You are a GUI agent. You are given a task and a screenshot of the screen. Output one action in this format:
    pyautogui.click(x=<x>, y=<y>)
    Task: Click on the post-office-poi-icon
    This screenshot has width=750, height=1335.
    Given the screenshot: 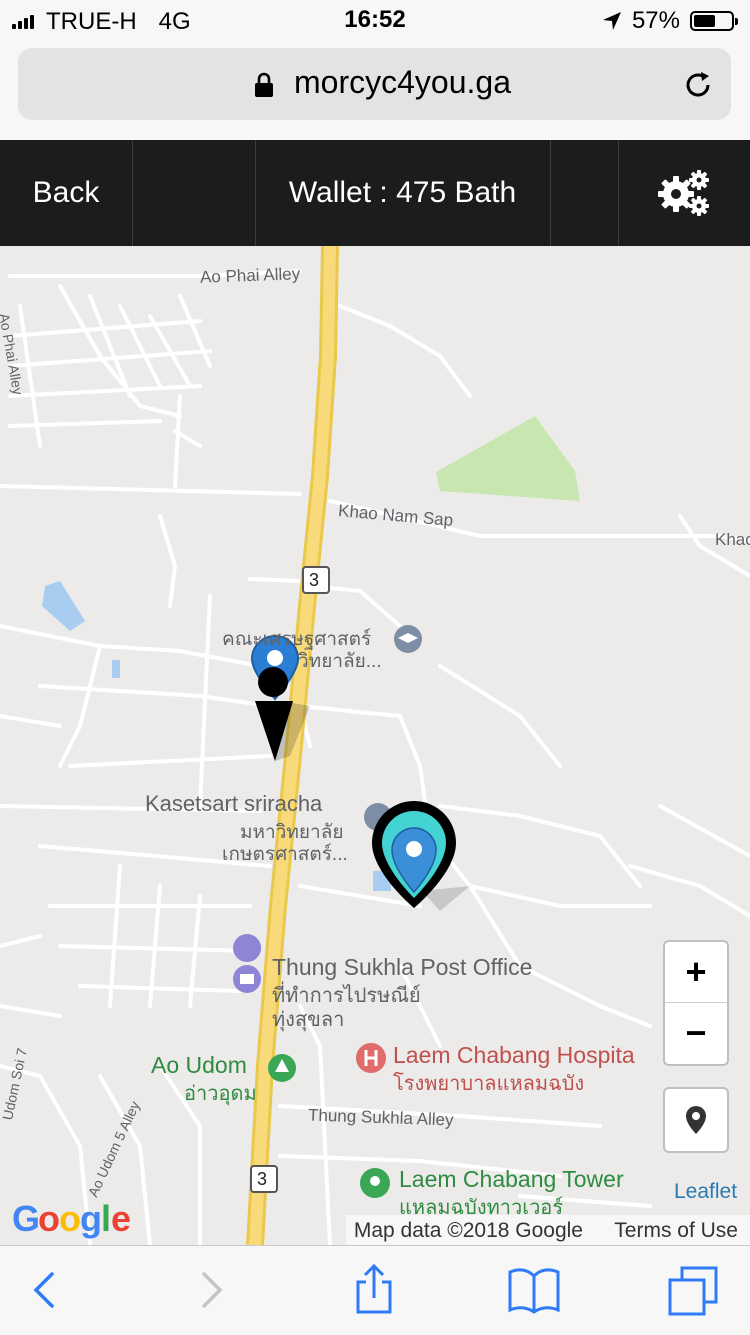 What is the action you would take?
    pyautogui.click(x=247, y=963)
    